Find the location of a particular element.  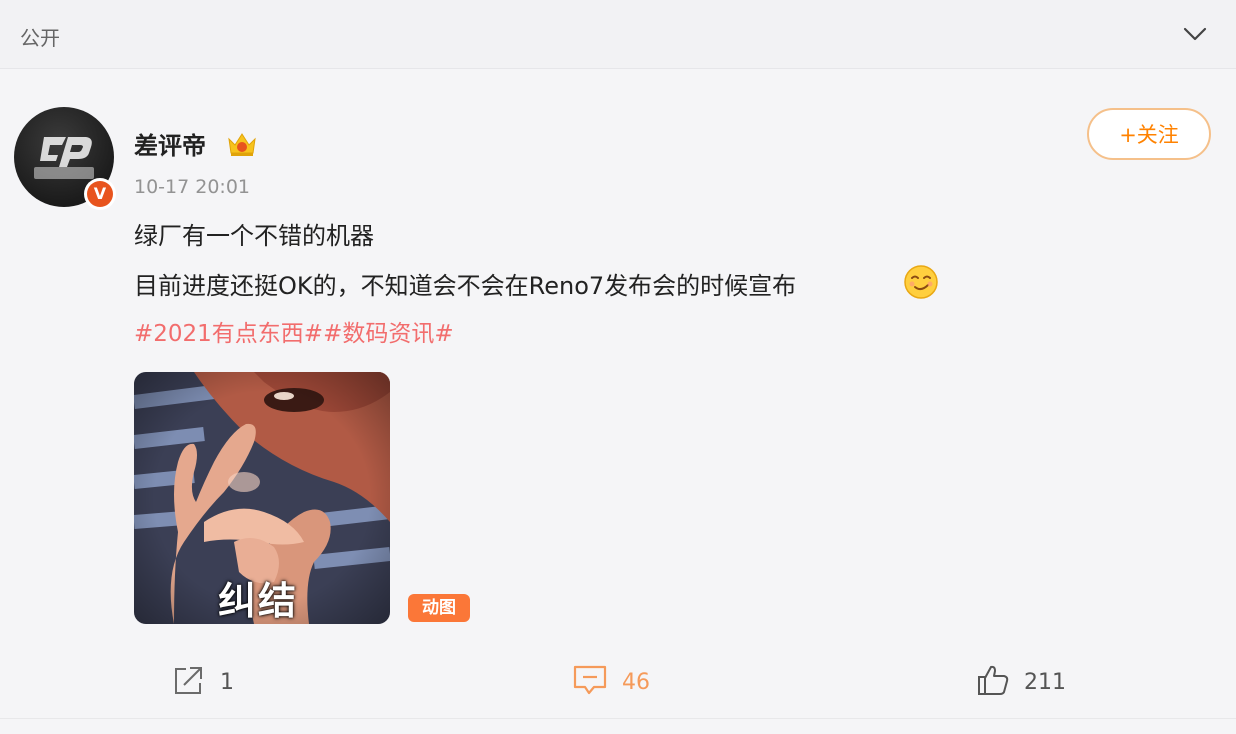

comment-icon is located at coordinates (590, 682).